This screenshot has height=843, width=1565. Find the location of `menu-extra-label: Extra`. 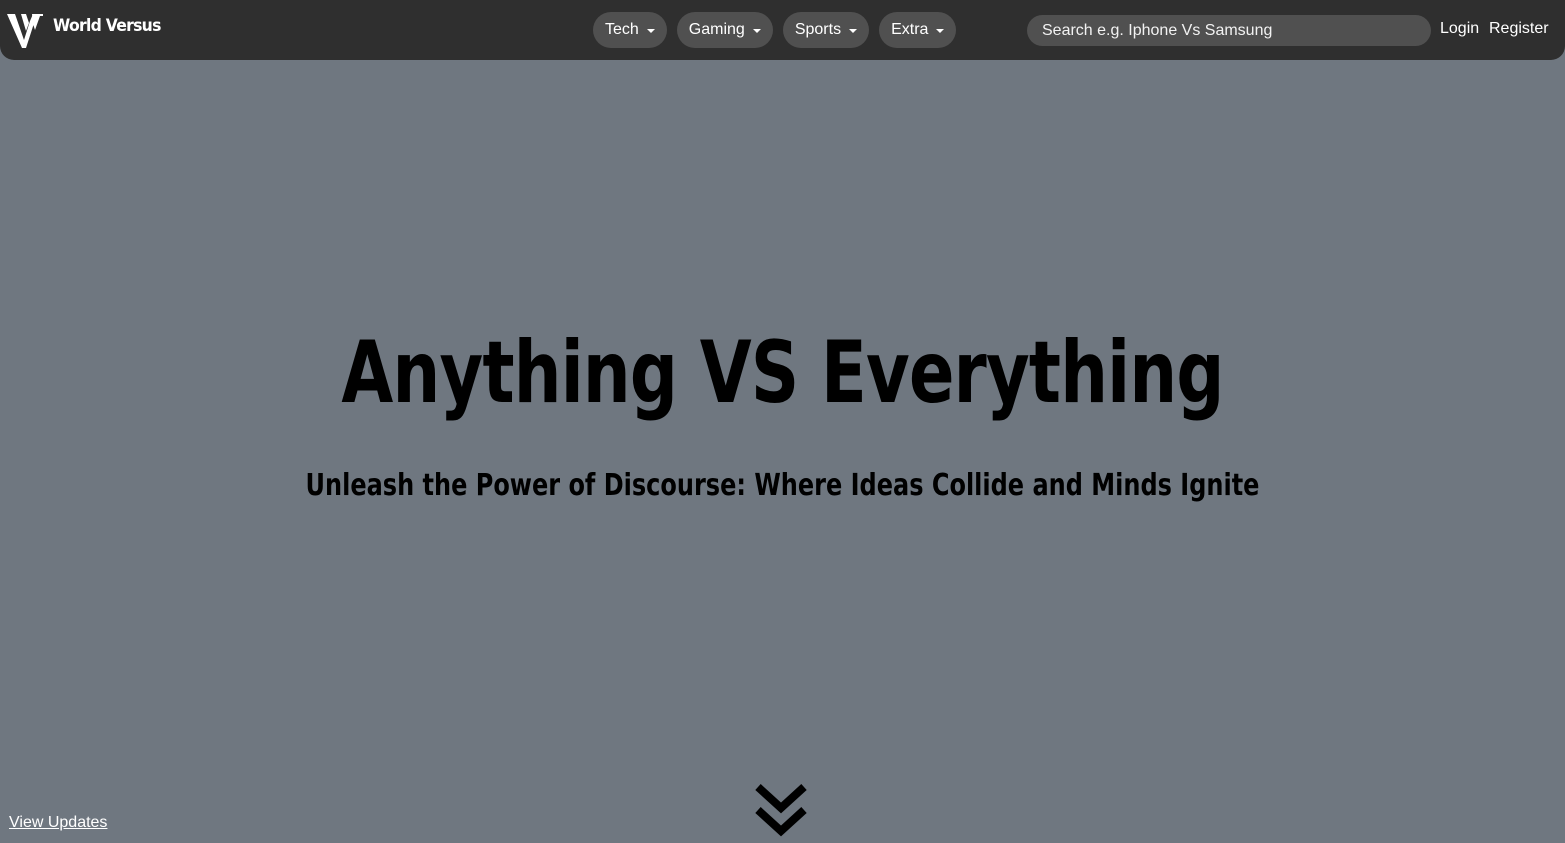

menu-extra-label: Extra is located at coordinates (910, 29).